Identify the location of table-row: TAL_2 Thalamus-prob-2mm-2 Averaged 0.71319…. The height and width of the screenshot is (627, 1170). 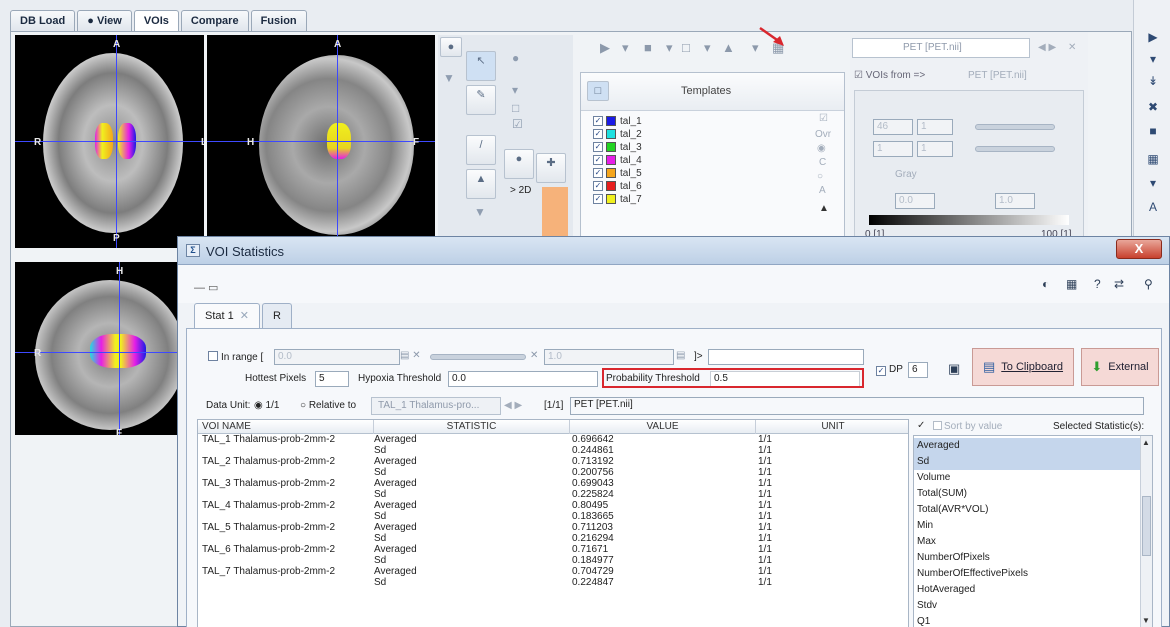
(553, 461).